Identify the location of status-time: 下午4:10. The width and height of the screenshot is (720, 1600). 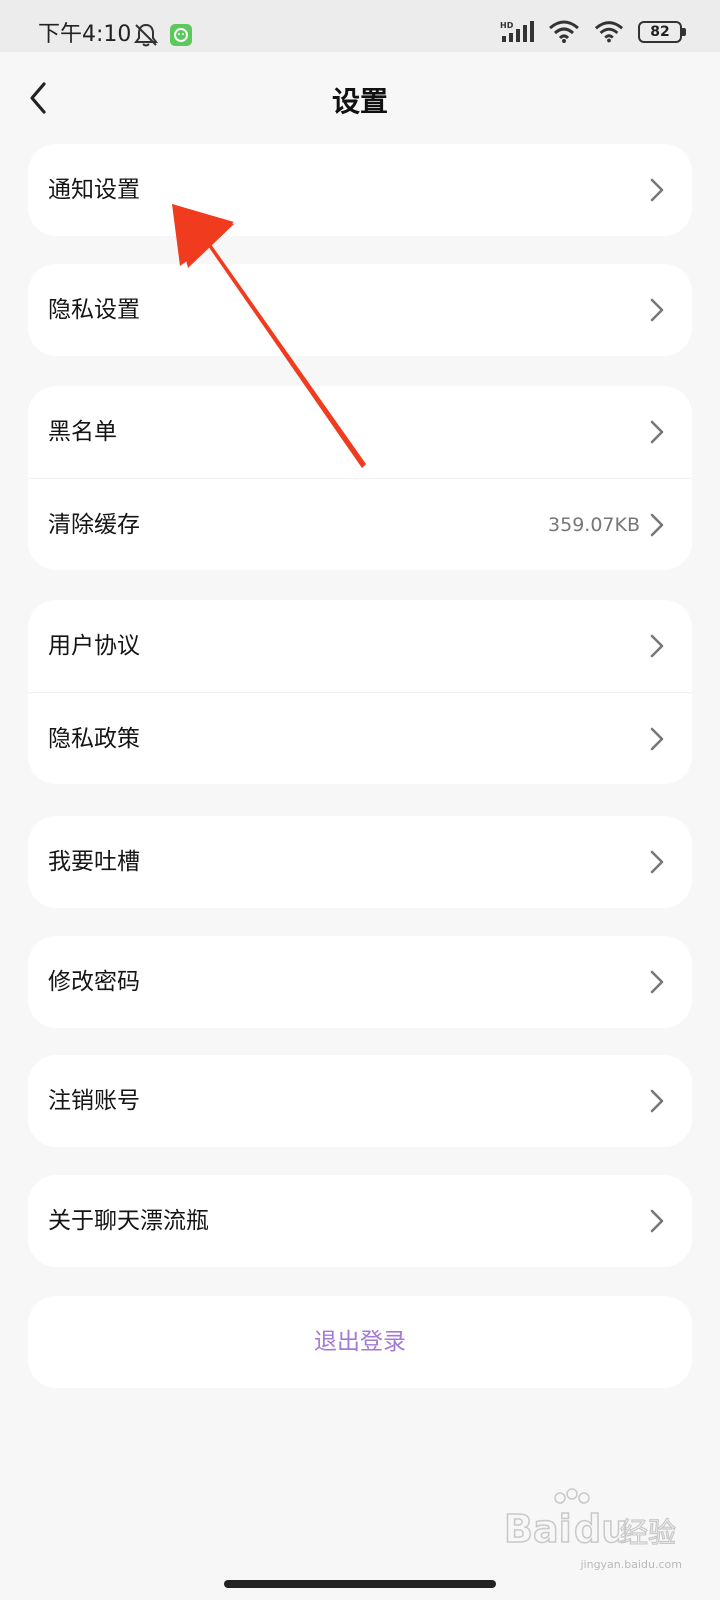
(85, 34).